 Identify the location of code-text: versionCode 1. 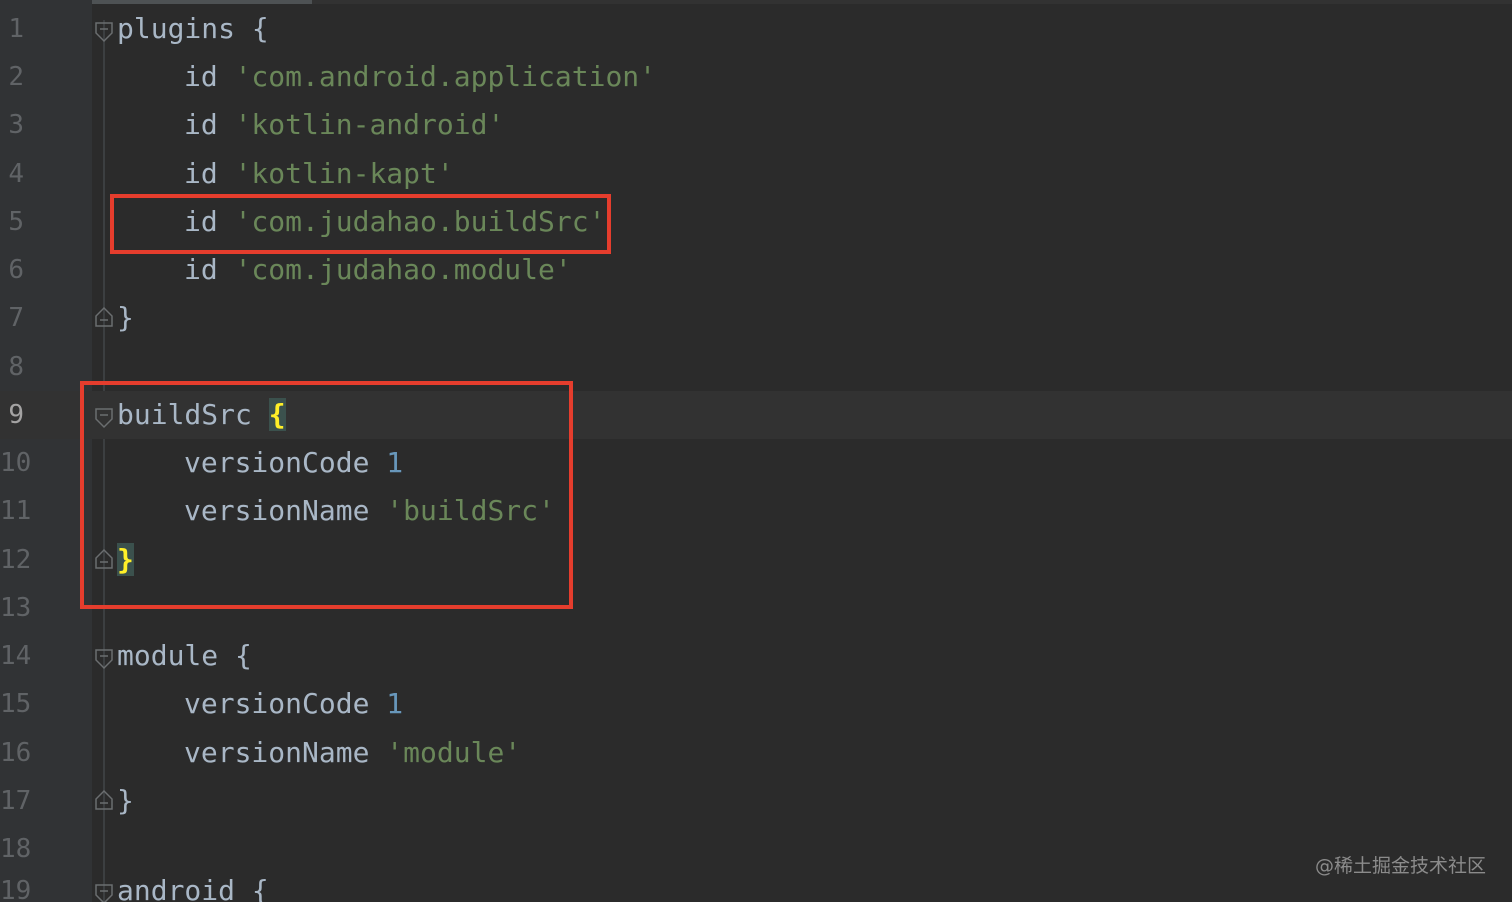
(293, 704).